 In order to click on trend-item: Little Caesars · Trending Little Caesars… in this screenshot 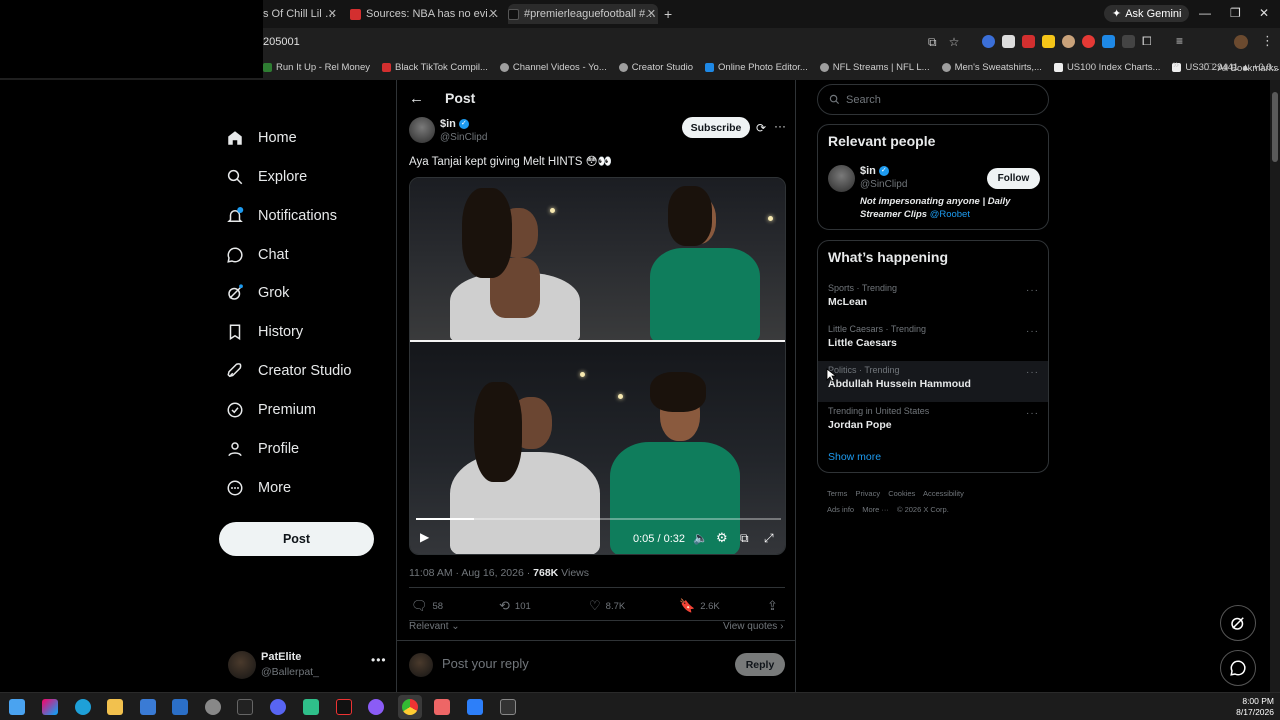, I will do `click(933, 340)`.